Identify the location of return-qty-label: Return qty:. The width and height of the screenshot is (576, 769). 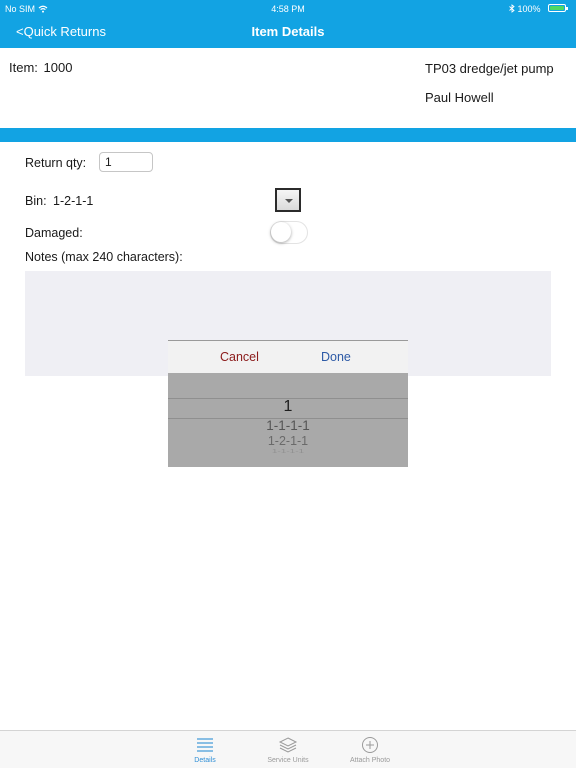
(56, 163).